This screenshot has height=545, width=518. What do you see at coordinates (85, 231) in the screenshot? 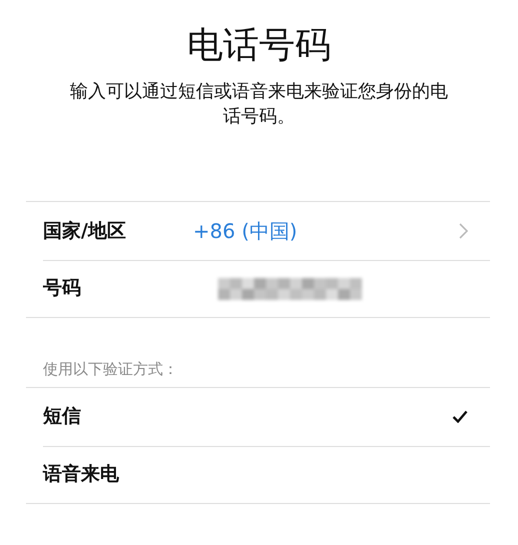
I see `field-label: 国家/地区` at bounding box center [85, 231].